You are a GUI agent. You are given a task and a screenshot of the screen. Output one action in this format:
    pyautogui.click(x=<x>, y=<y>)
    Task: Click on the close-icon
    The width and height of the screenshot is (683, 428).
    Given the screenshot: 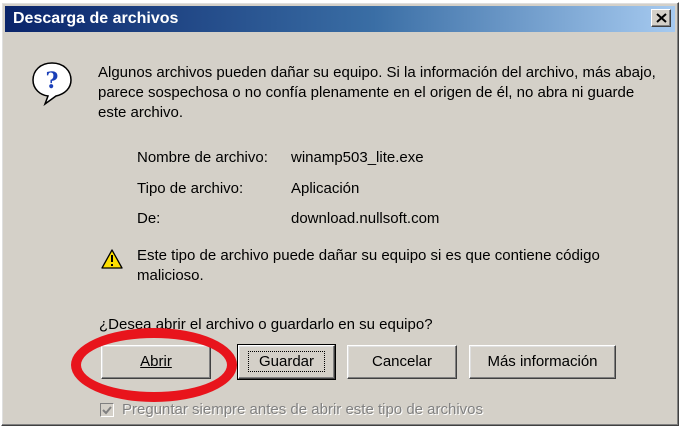 What is the action you would take?
    pyautogui.click(x=661, y=18)
    